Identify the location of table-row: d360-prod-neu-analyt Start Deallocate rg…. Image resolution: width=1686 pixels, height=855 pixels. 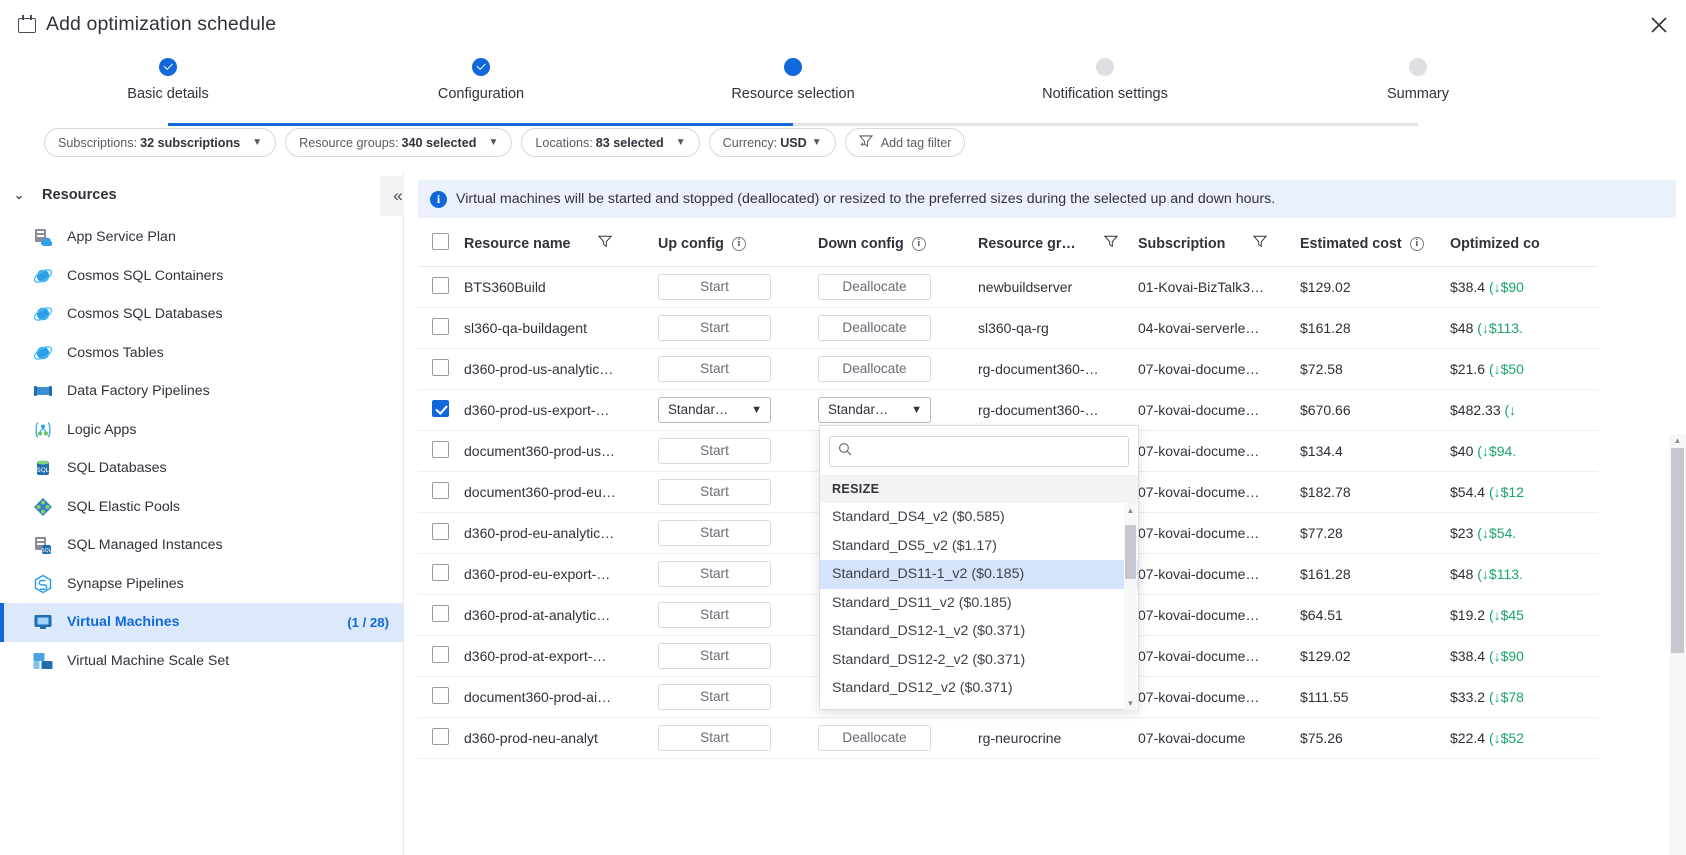
(1008, 738).